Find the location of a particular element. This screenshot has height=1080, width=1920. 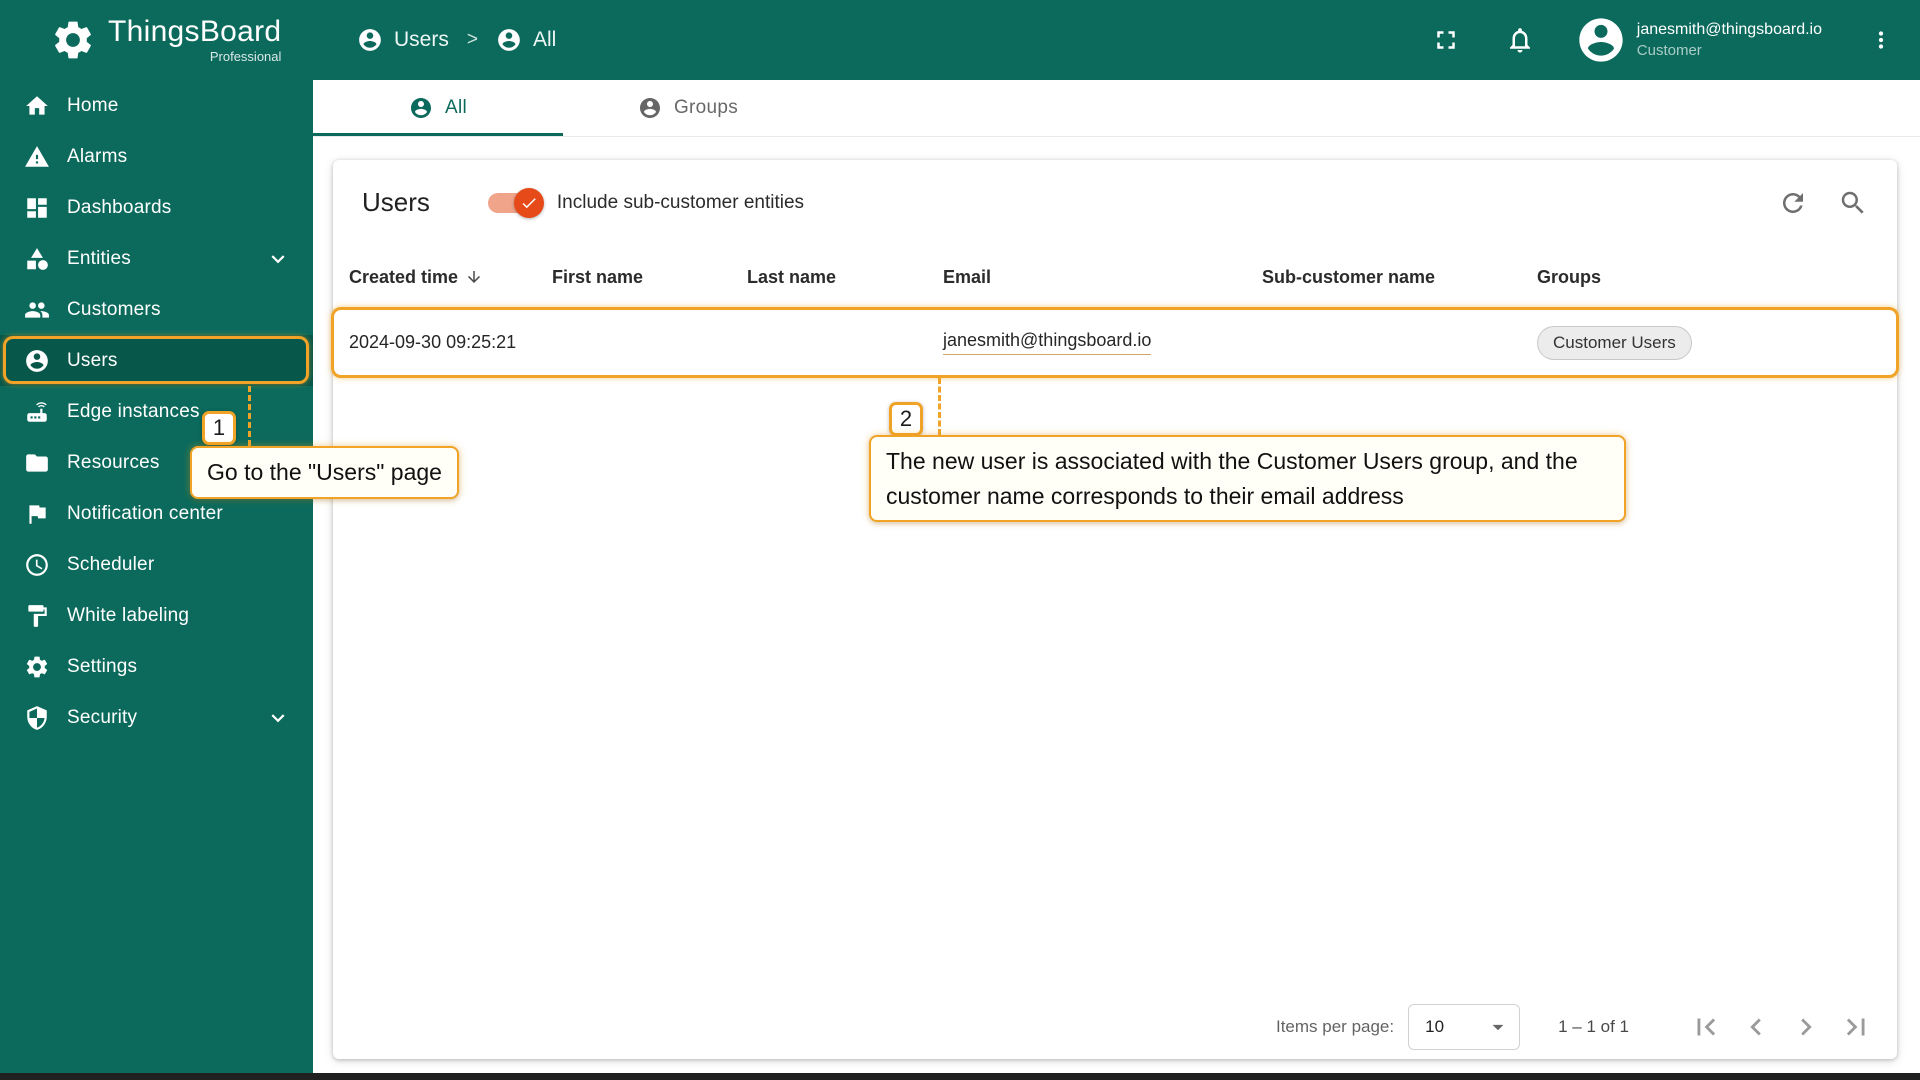

edge-instances-icon is located at coordinates (37, 412).